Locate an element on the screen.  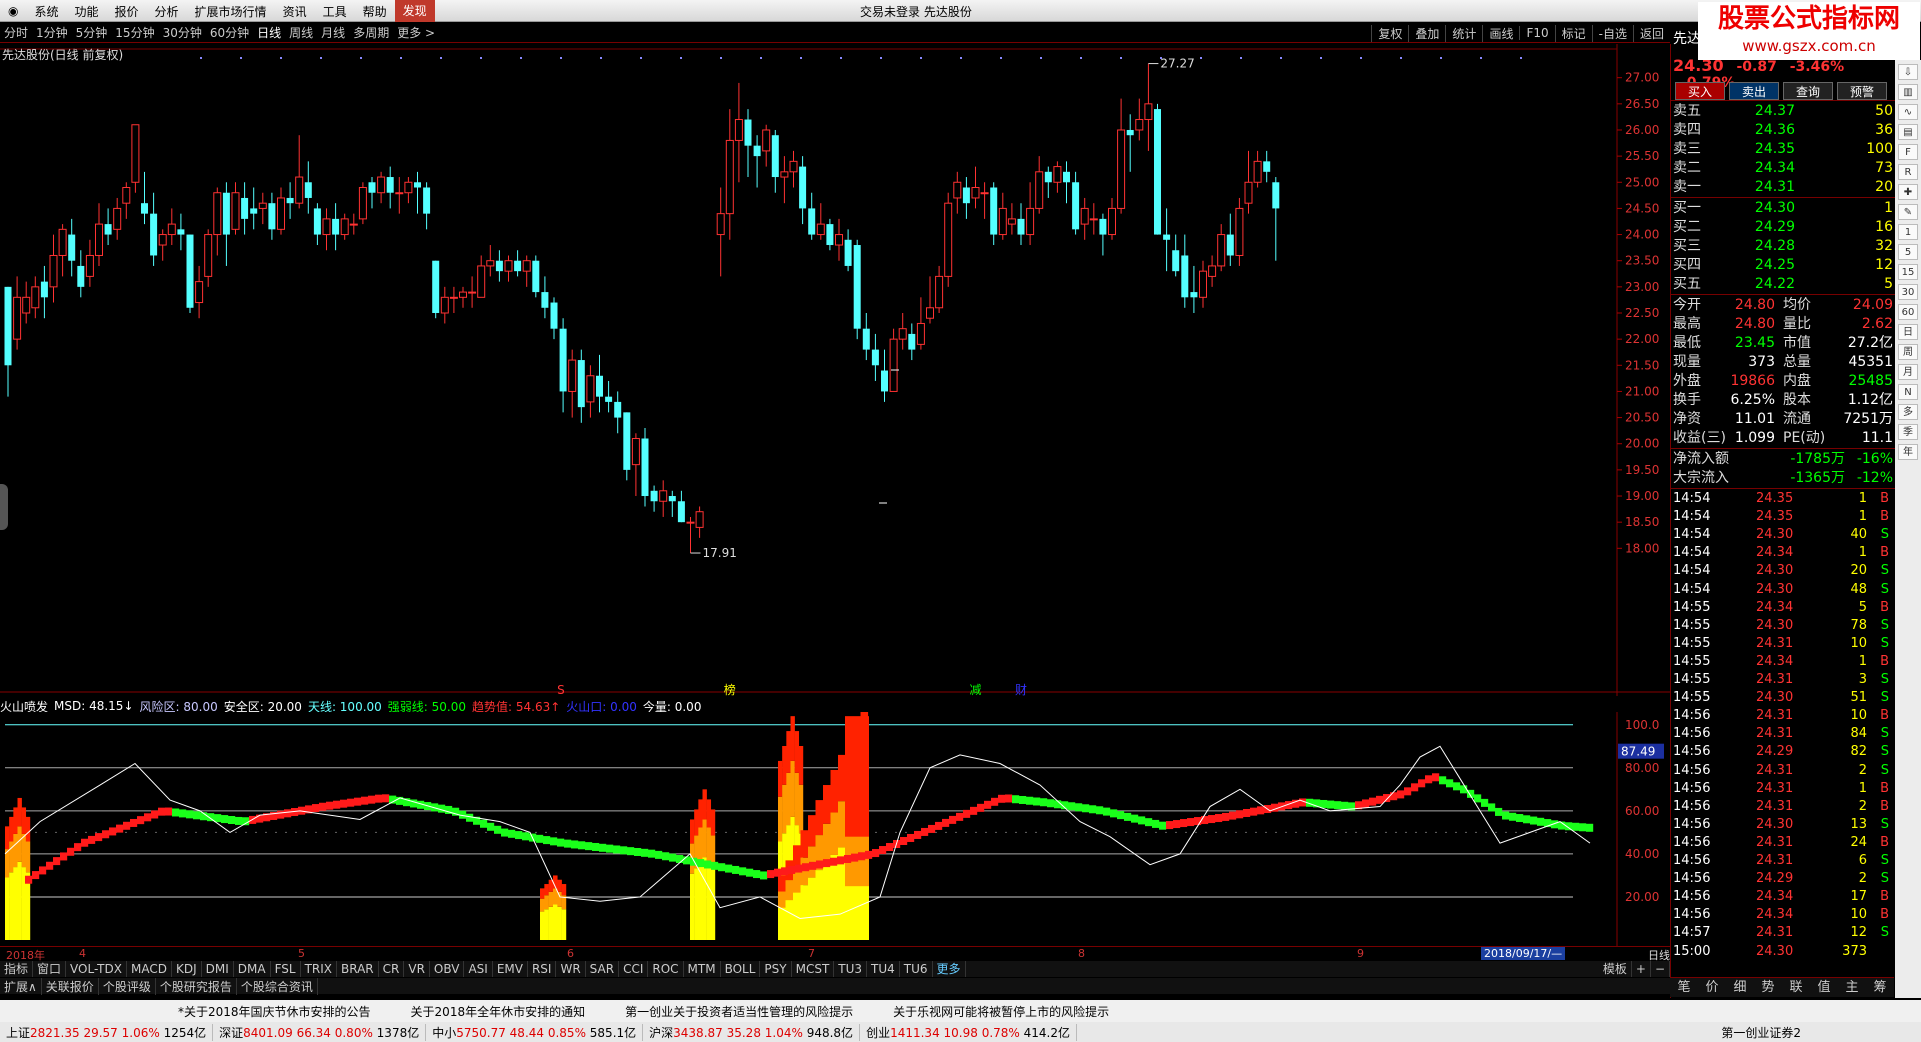
tool-watchlist: -自选 is located at coordinates (1612, 33).